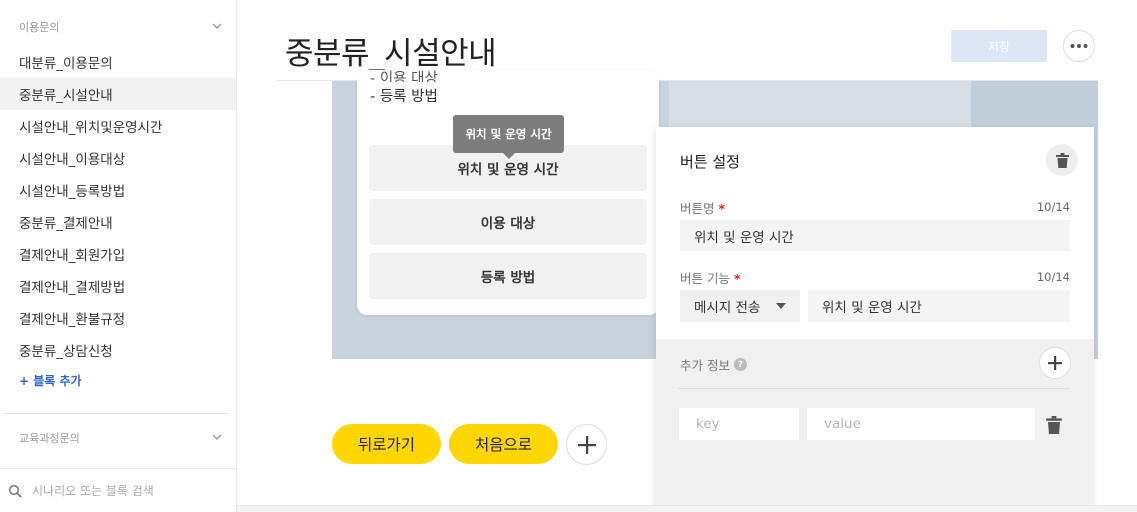 Image resolution: width=1137 pixels, height=512 pixels. What do you see at coordinates (118, 350) in the screenshot?
I see `sidebar-item: 중분류_상담신청` at bounding box center [118, 350].